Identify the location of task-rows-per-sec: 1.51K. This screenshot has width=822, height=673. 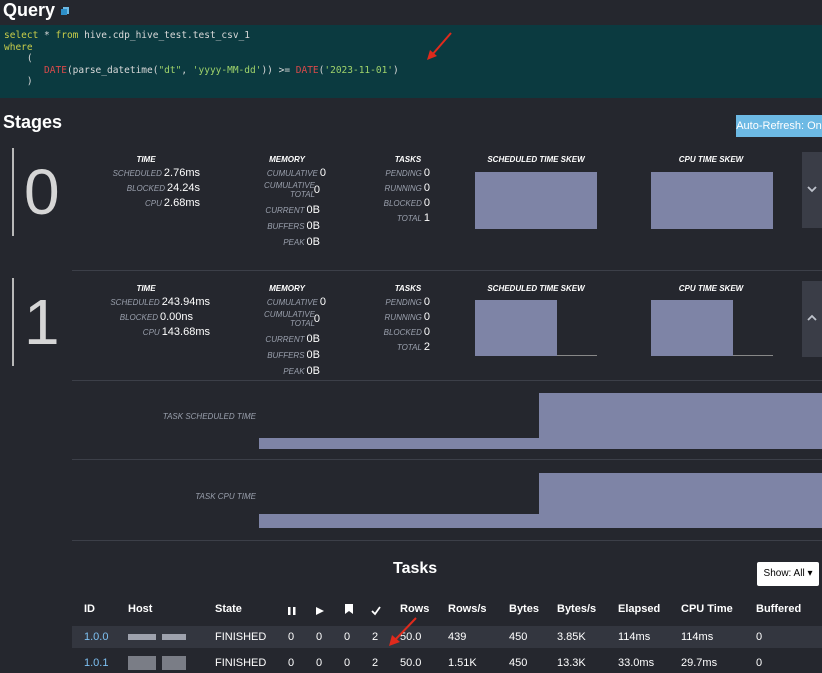
(462, 663).